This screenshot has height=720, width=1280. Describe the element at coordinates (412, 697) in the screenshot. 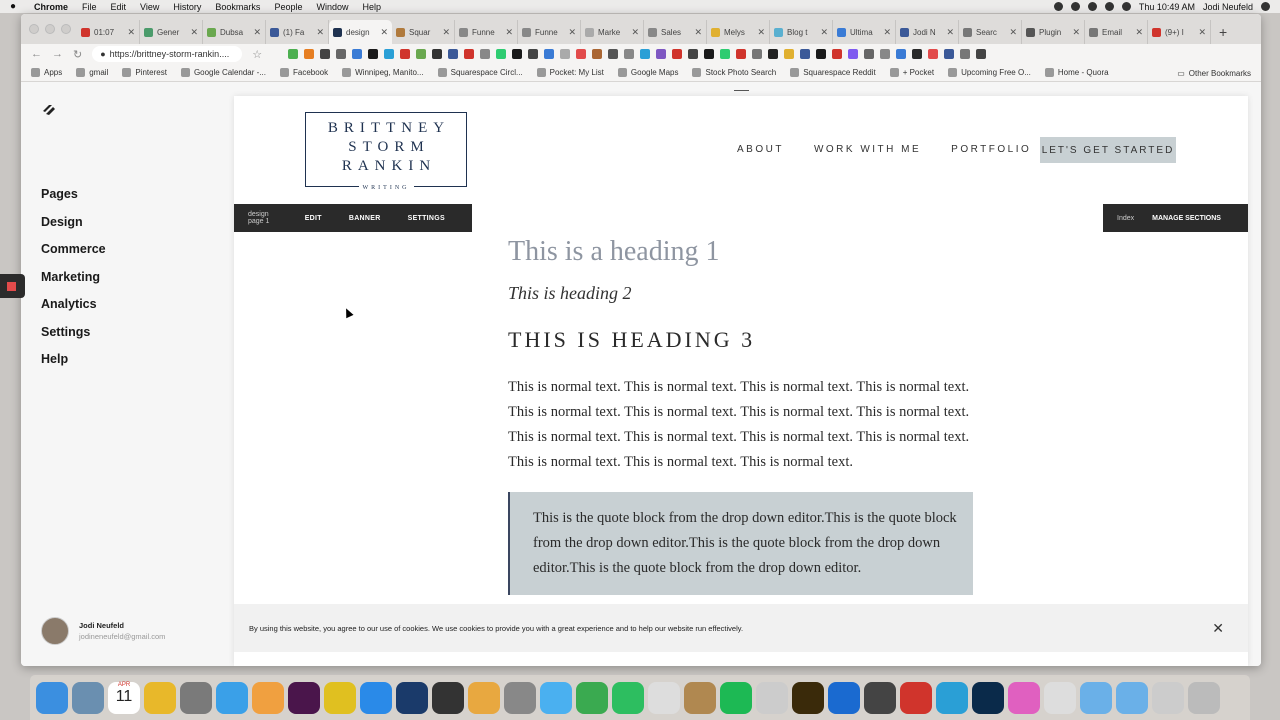

I see `quicktime-icon` at that location.